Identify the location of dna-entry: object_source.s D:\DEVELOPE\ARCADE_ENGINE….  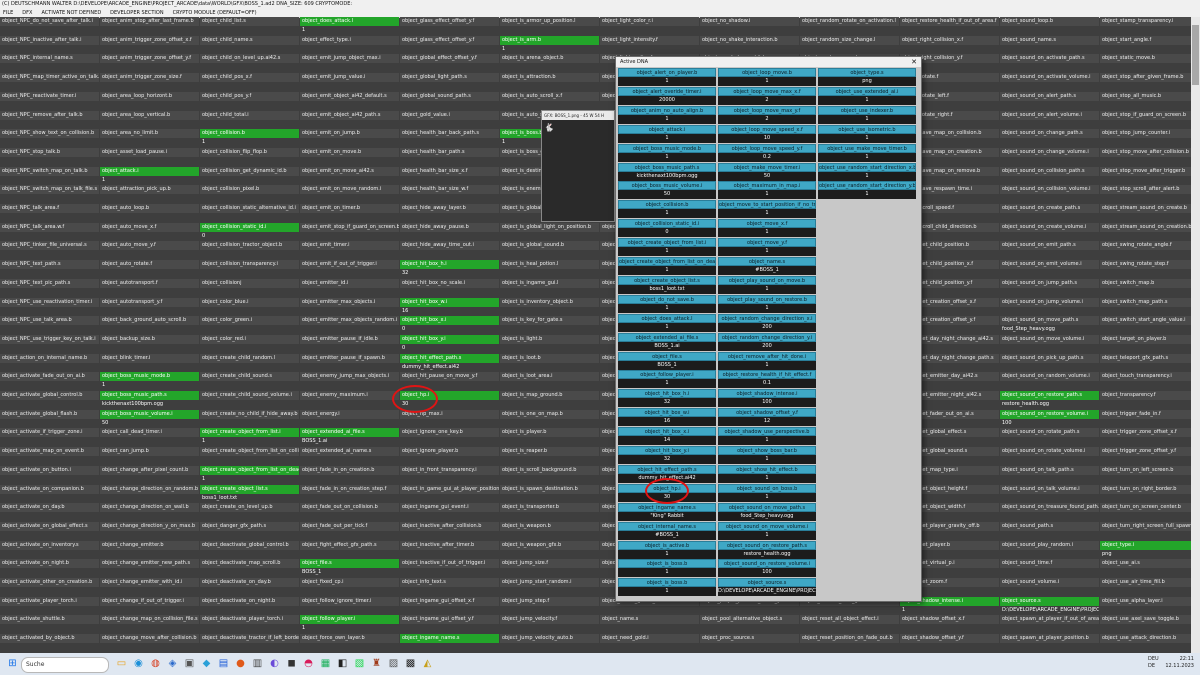
(767, 587).